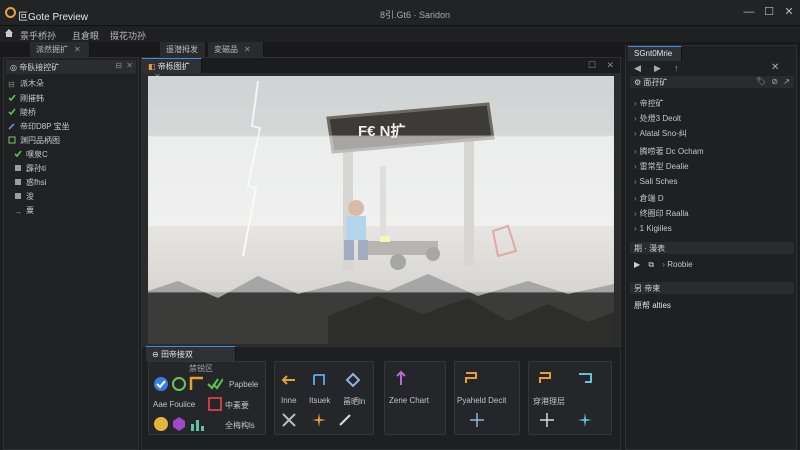 Image resolution: width=800 pixels, height=450 pixels. Describe the element at coordinates (197, 384) in the screenshot. I see `corner-icon` at that location.